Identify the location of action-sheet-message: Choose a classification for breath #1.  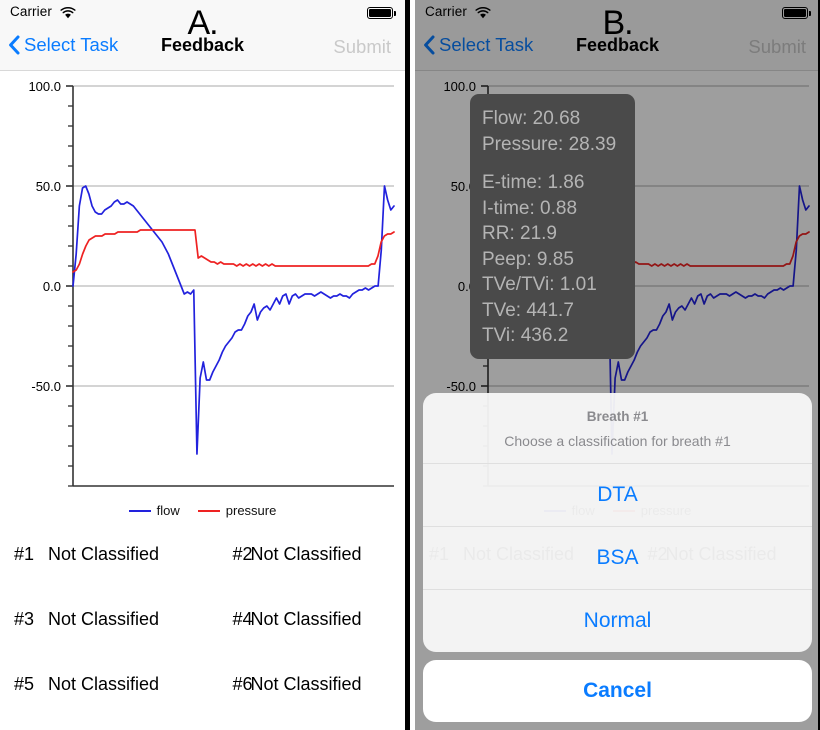
(617, 441).